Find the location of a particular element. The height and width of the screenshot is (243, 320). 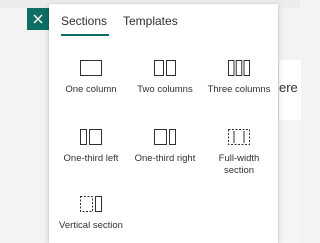

vertical-section-icon is located at coordinates (91, 204).